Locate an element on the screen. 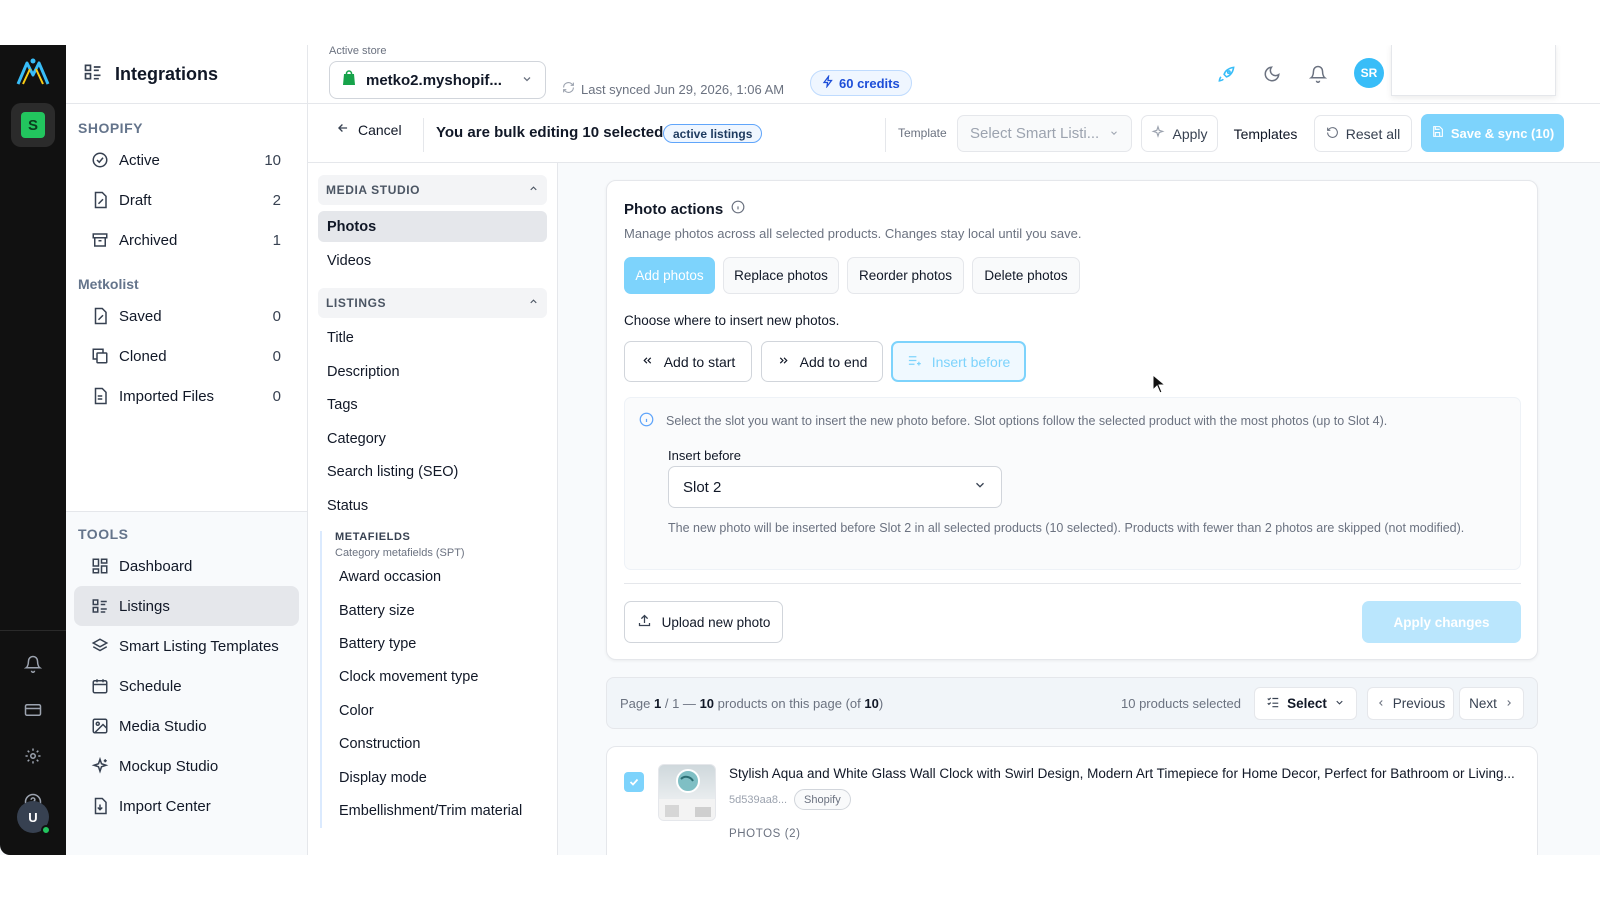 The width and height of the screenshot is (1600, 900). gear-icon is located at coordinates (33, 756).